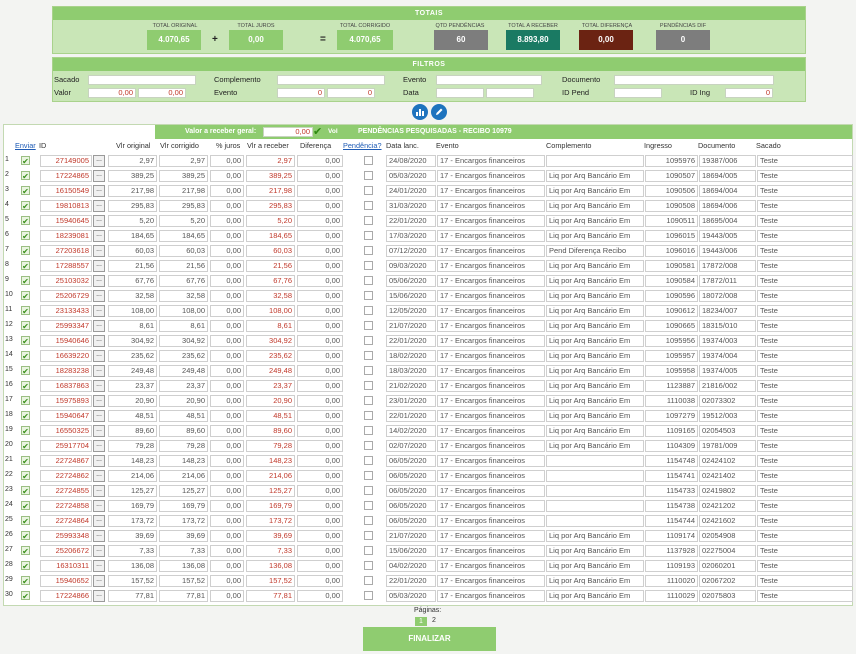  Describe the element at coordinates (270, 371) in the screenshot. I see `vlr-receber-input: 249,48` at that location.